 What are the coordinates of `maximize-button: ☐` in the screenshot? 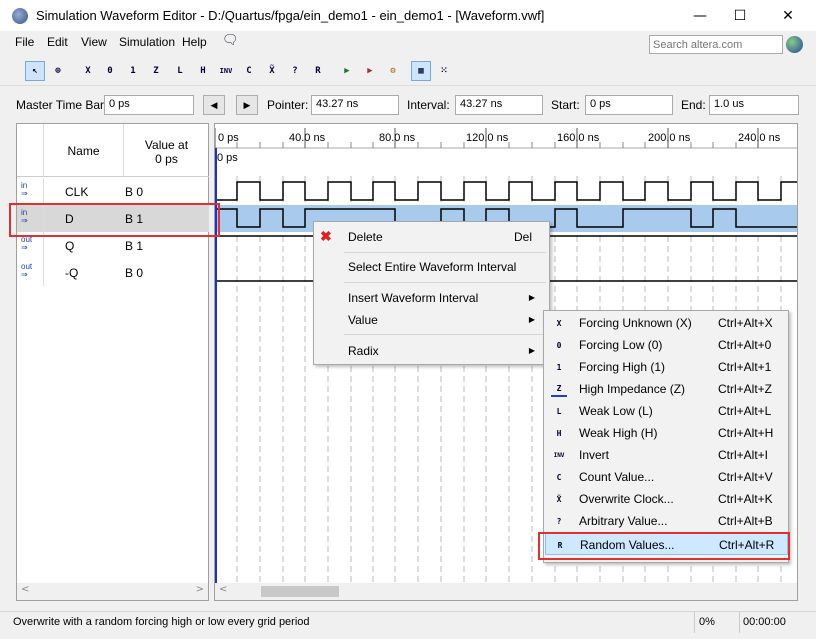 It's located at (740, 15).